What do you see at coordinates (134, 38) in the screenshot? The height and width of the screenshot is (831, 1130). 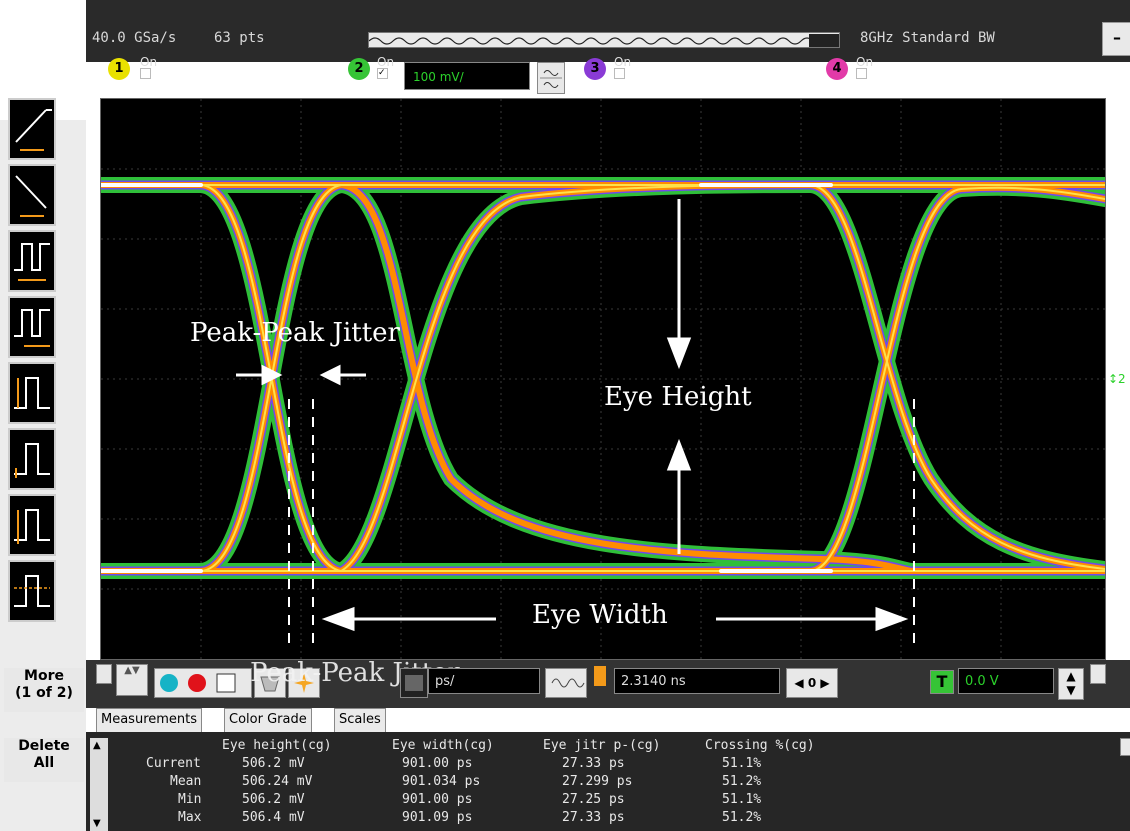 I see `sample-rate: 40.0 GSa/s` at bounding box center [134, 38].